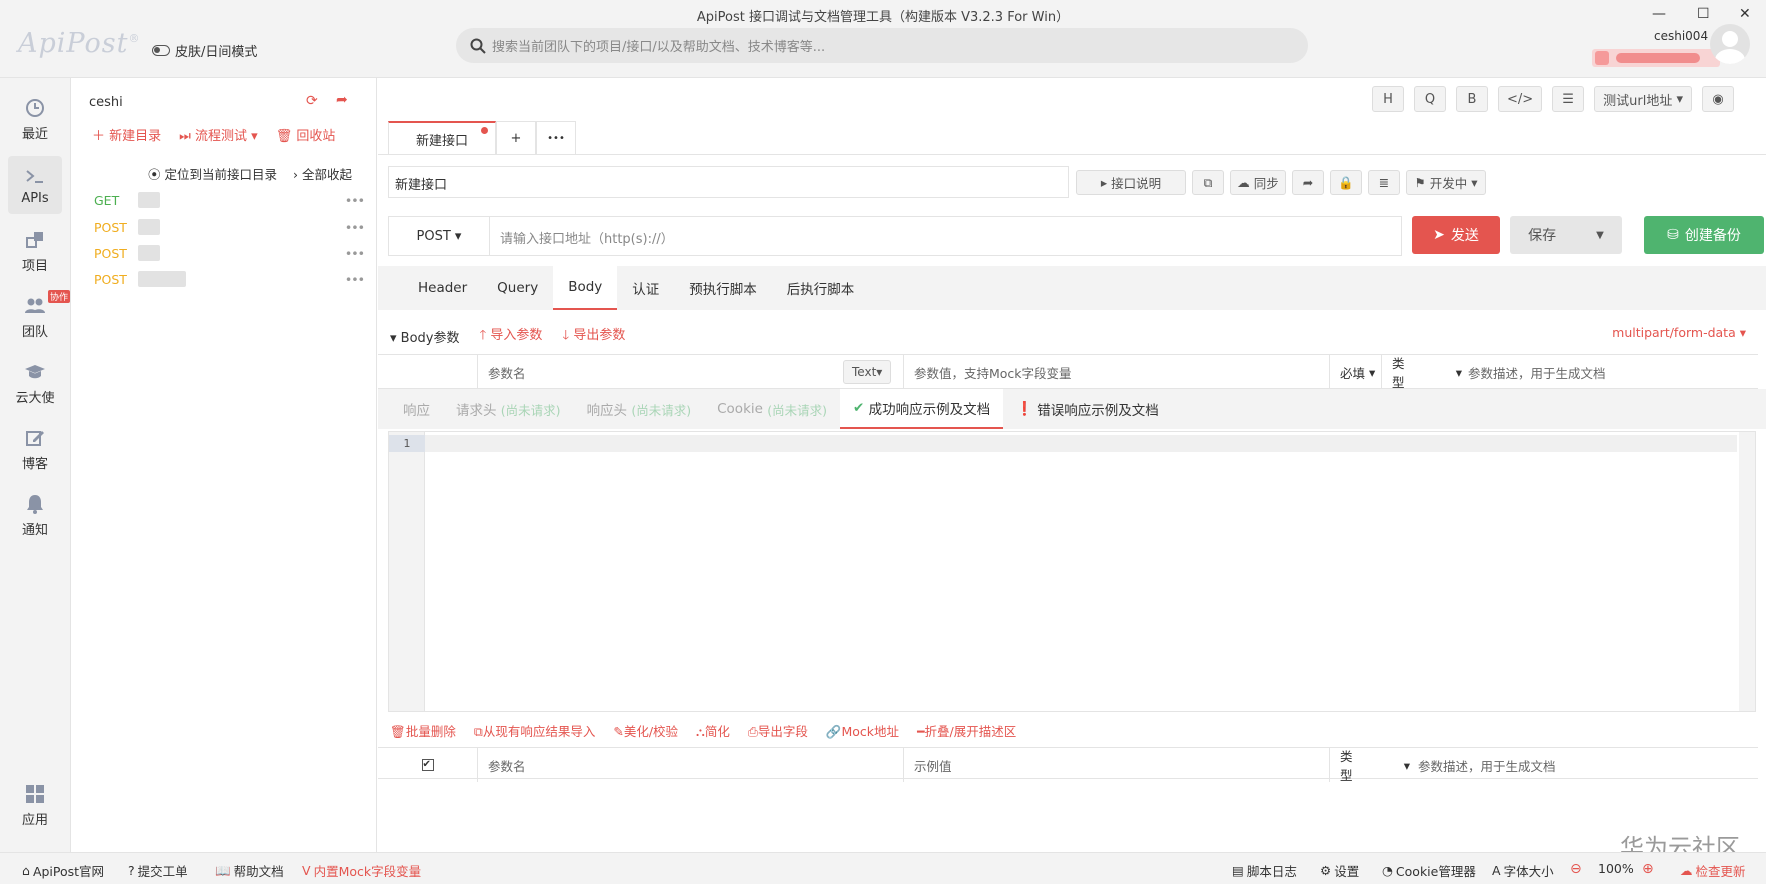  Describe the element at coordinates (1422, 372) in the screenshot. I see `type-select: 类型 ▾` at that location.